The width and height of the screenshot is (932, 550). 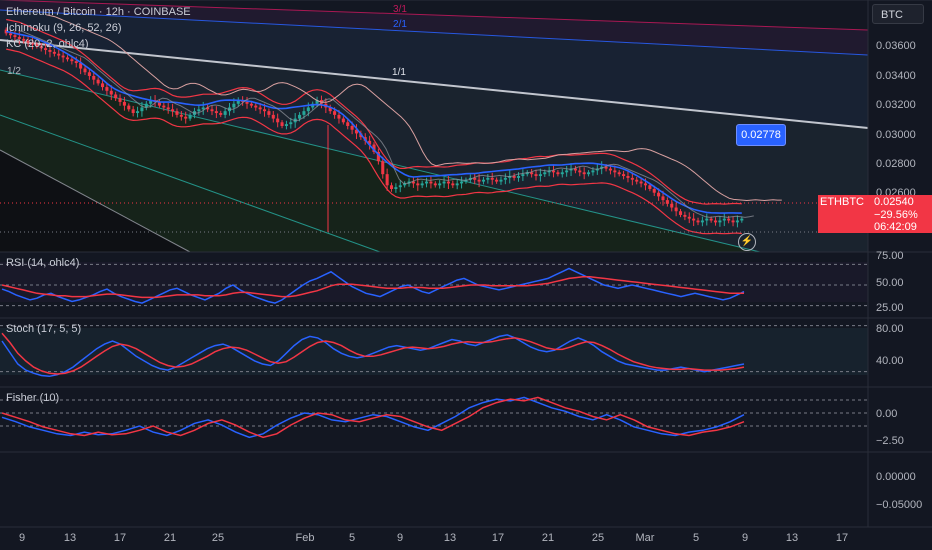 What do you see at coordinates (399, 72) in the screenshot?
I see `fan-label: 1/1` at bounding box center [399, 72].